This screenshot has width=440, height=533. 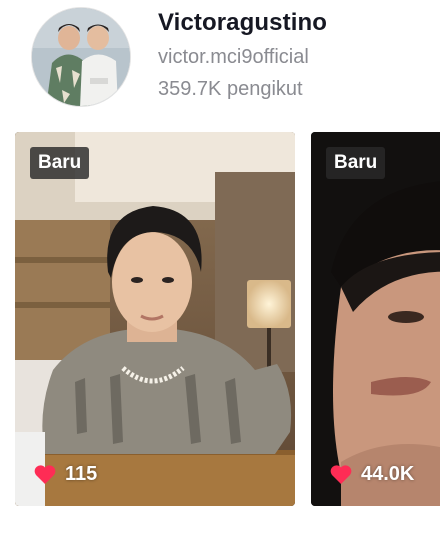 I want to click on like-count: 44.0K, so click(x=371, y=474).